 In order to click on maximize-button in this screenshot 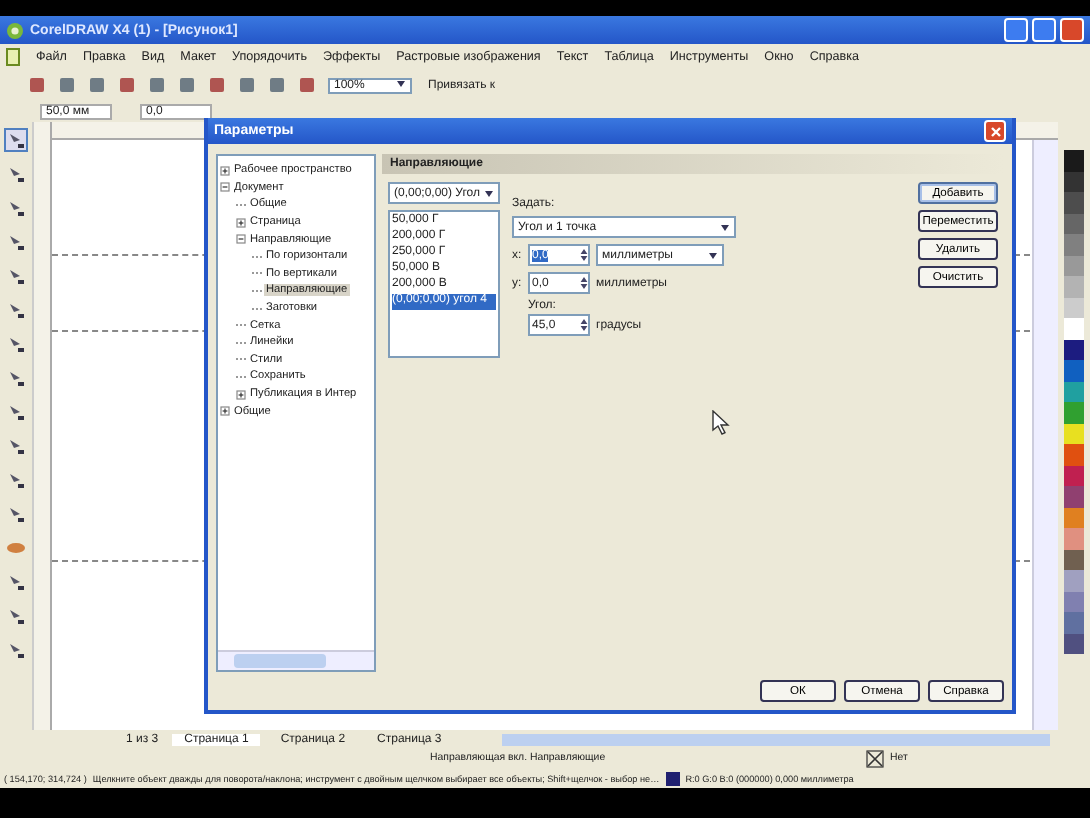, I will do `click(1044, 30)`.